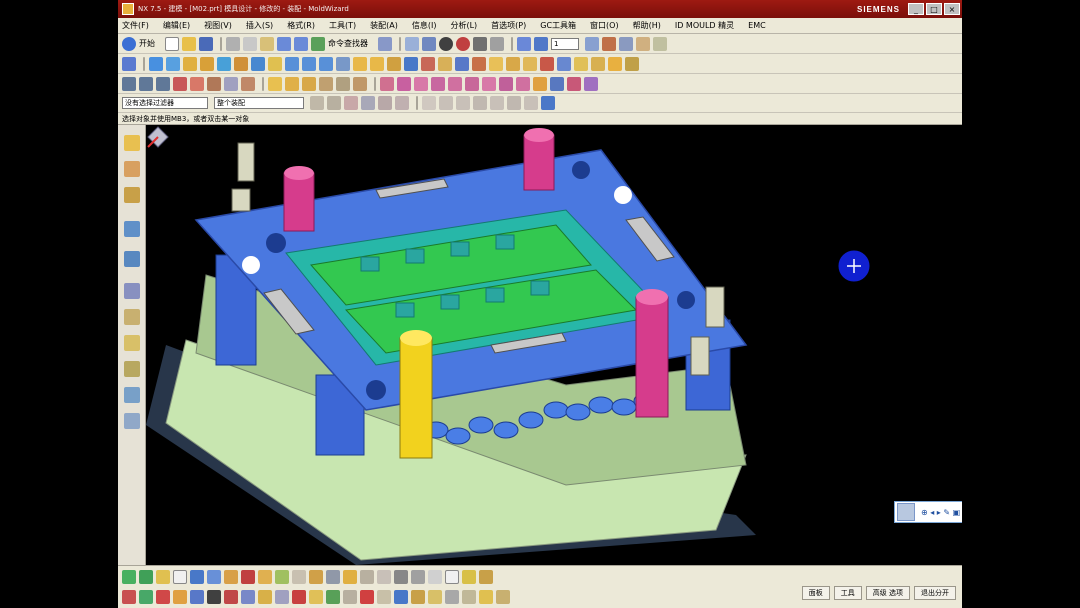  What do you see at coordinates (129, 83) in the screenshot?
I see `line-icon` at bounding box center [129, 83].